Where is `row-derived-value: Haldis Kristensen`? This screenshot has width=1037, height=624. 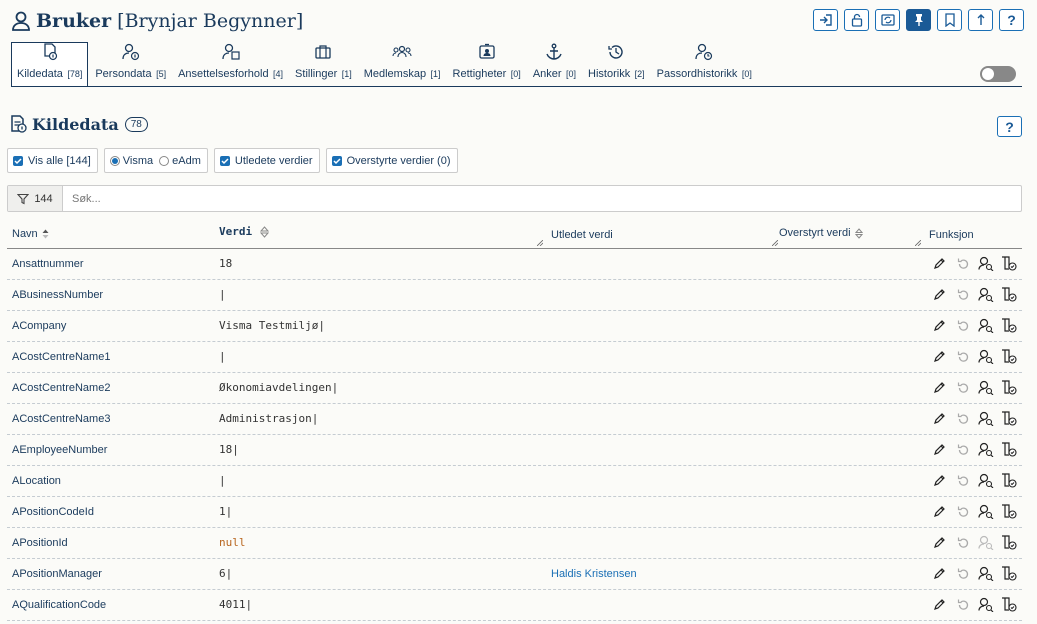
row-derived-value: Haldis Kristensen is located at coordinates (594, 574).